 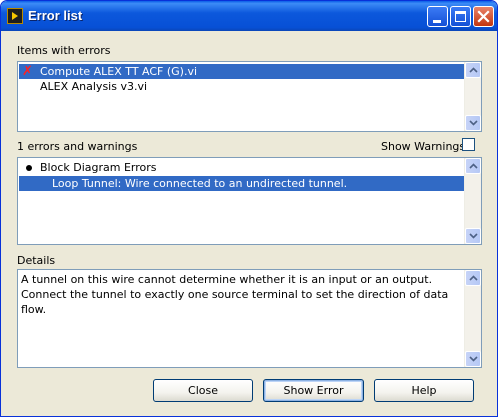 What do you see at coordinates (29, 168) in the screenshot?
I see `bullet-icon` at bounding box center [29, 168].